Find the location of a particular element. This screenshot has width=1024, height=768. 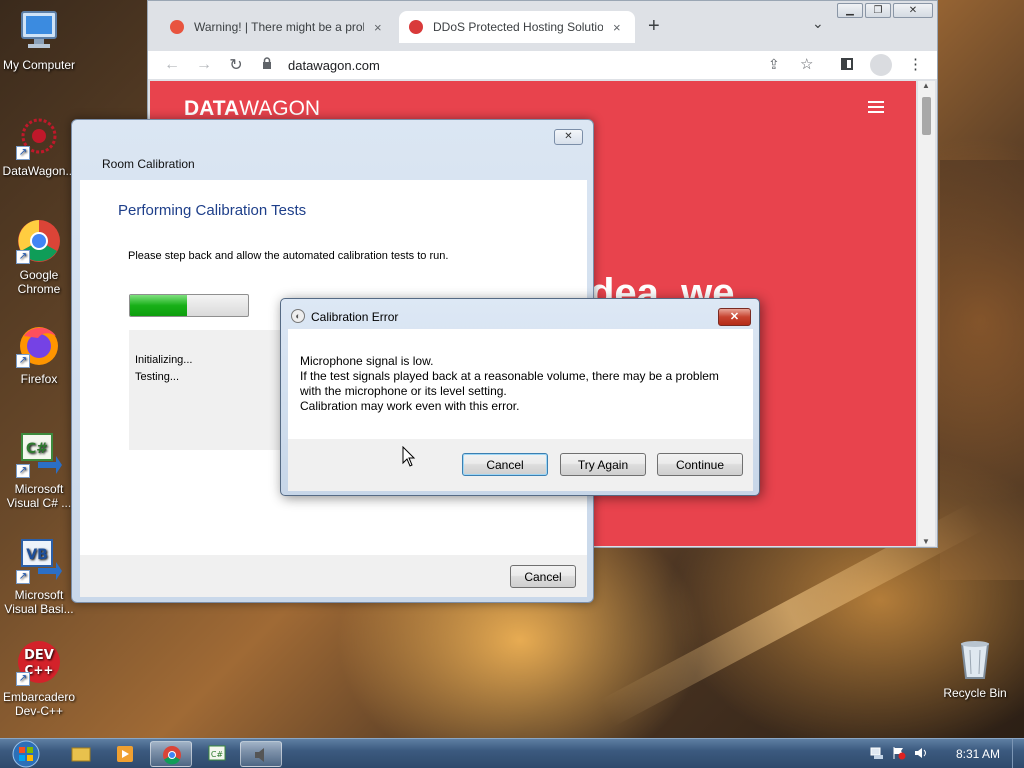

reload-icon: ↻ is located at coordinates (236, 65).